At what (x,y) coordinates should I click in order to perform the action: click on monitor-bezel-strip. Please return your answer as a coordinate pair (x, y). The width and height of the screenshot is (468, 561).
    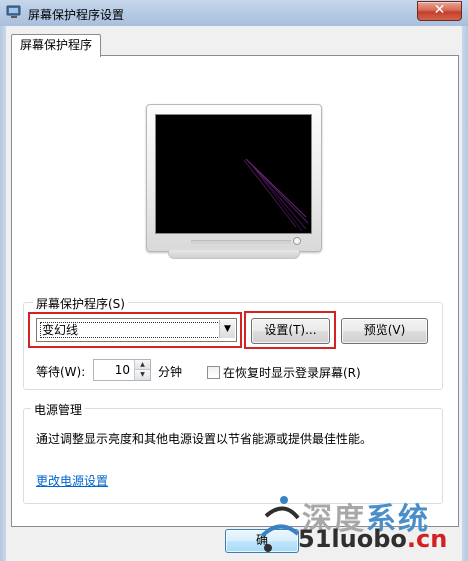
    Looking at the image, I should click on (241, 242).